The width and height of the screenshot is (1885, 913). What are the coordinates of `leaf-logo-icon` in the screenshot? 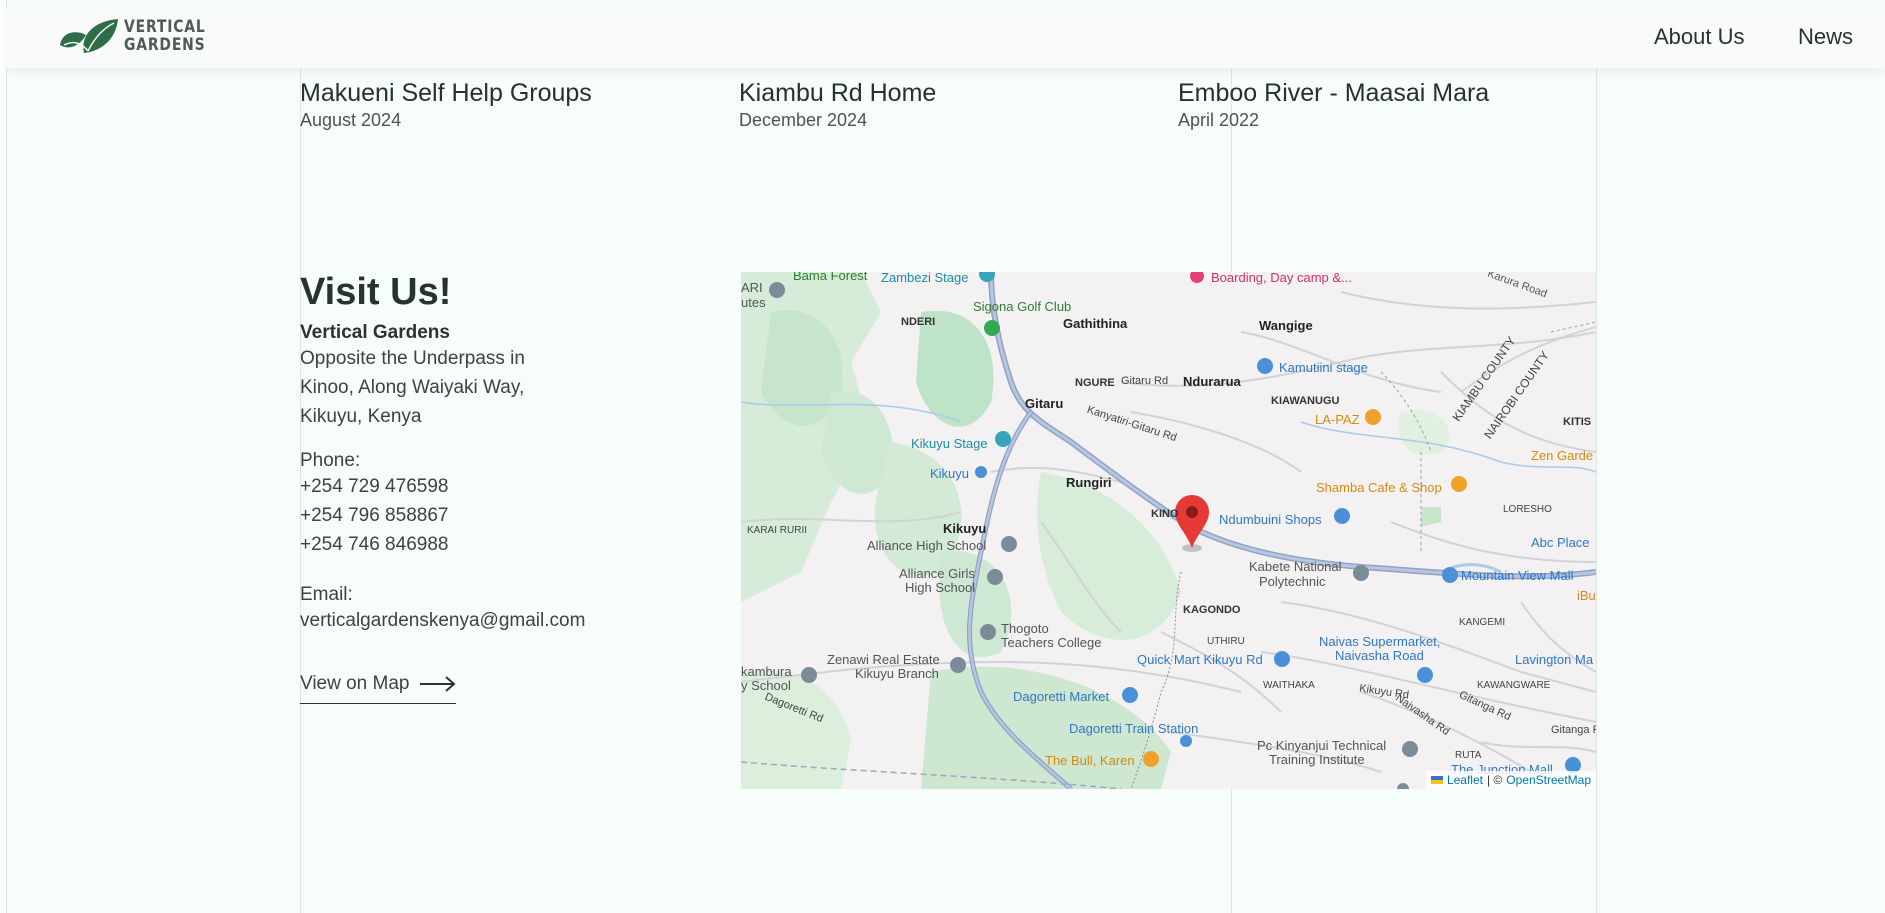 It's located at (89, 36).